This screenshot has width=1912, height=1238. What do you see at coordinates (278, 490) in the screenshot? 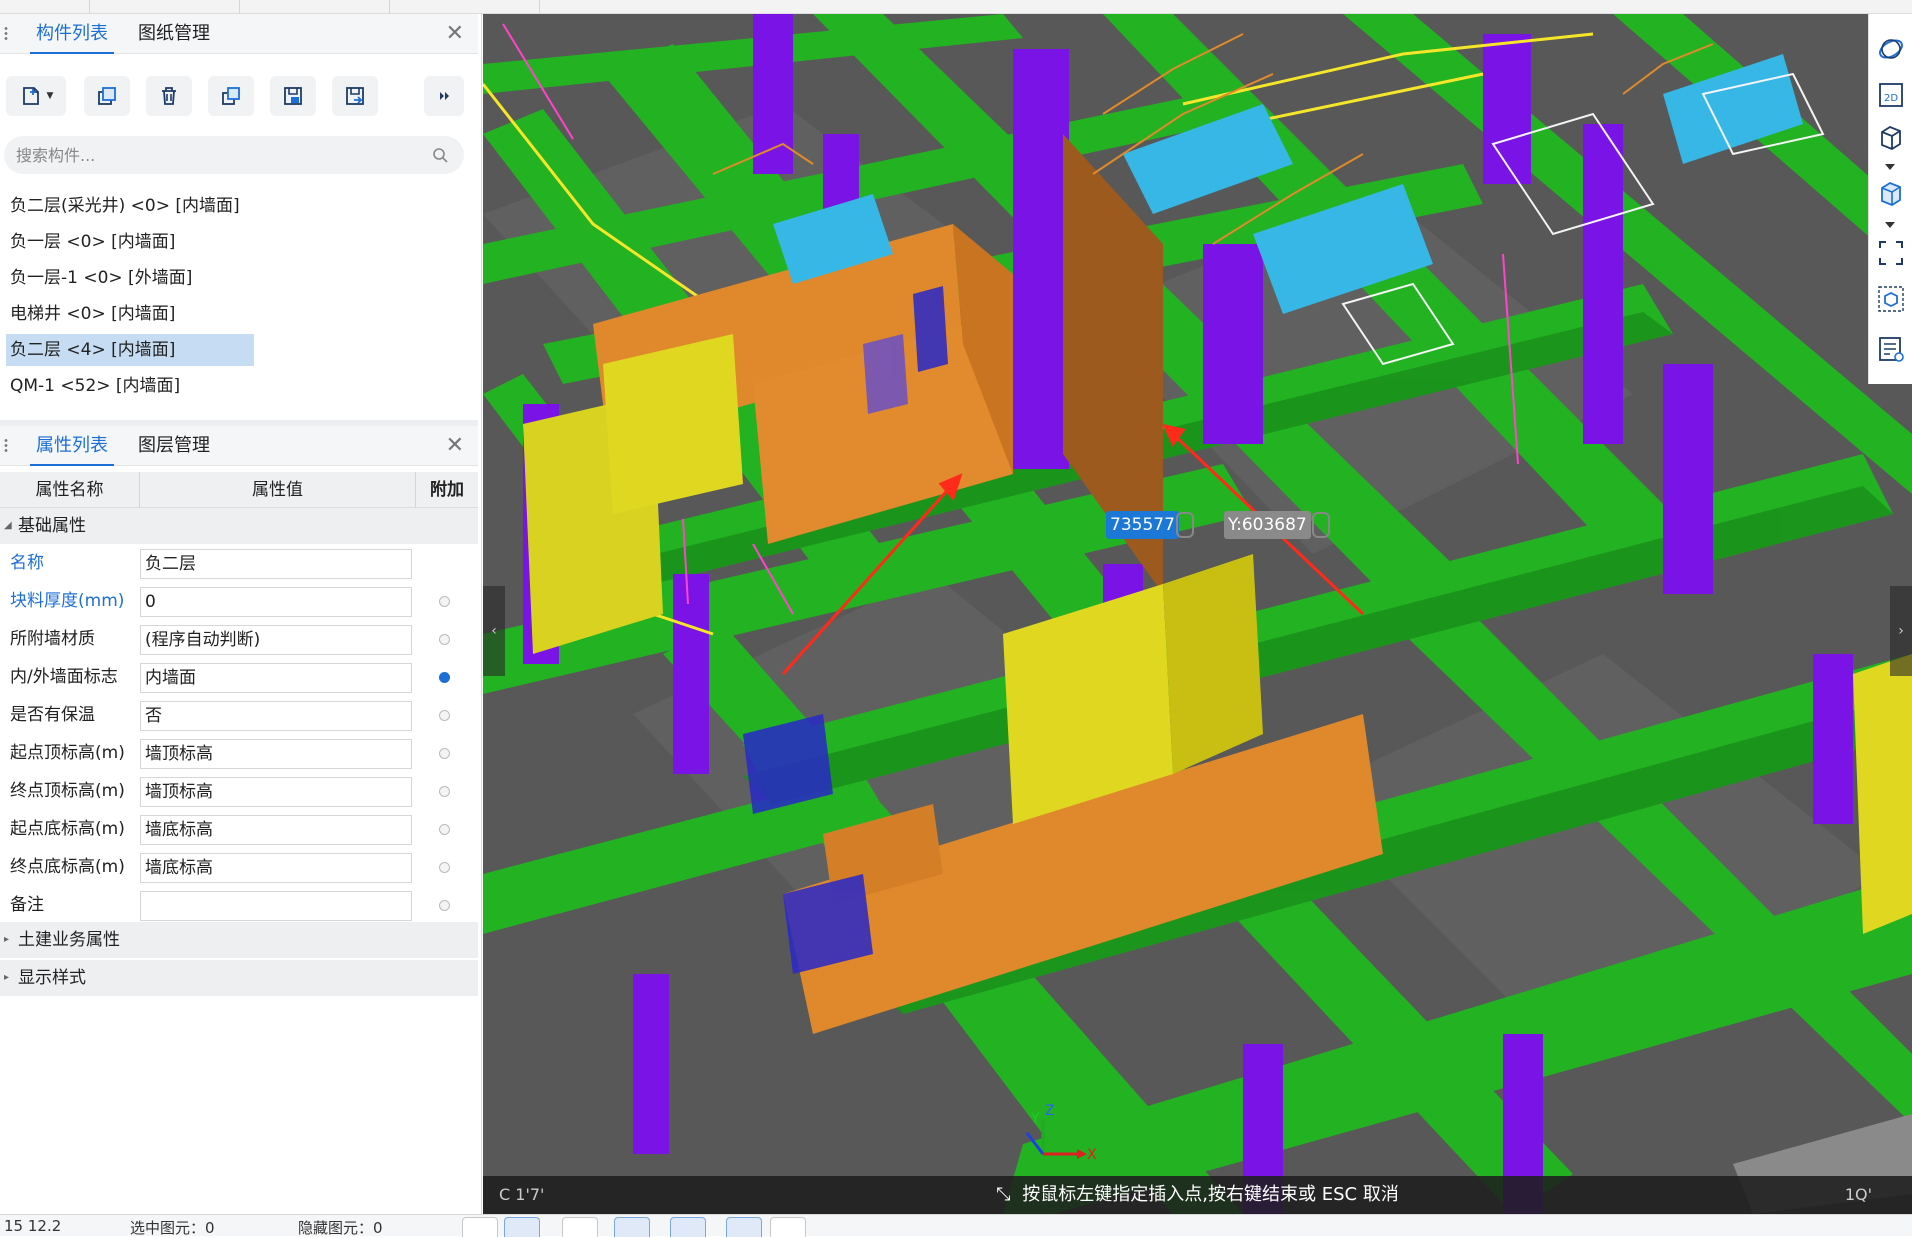
I see `column-header-value: 属性值` at bounding box center [278, 490].